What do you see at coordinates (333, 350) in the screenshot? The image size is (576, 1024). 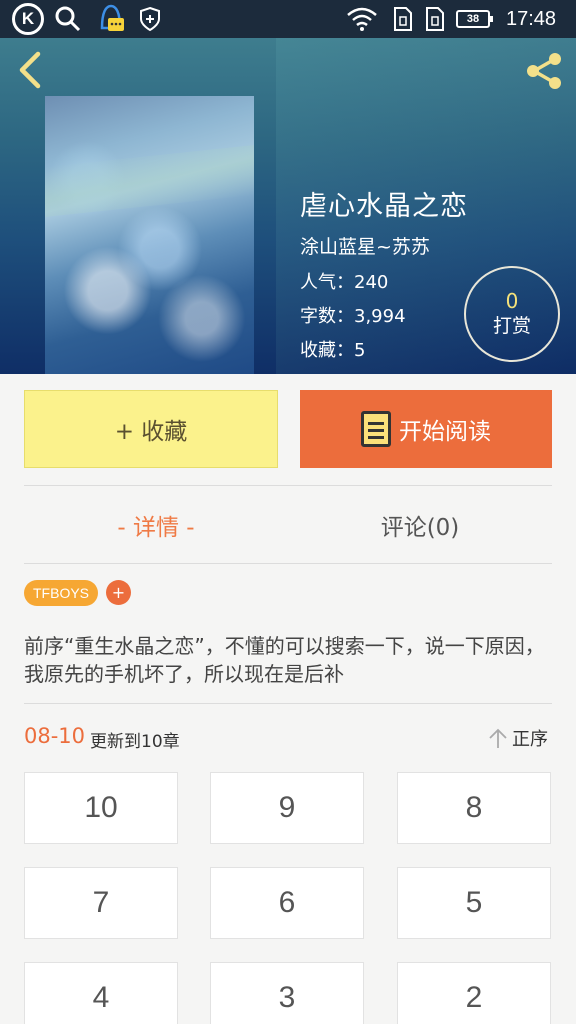 I see `favorites-stat: 收藏：5` at bounding box center [333, 350].